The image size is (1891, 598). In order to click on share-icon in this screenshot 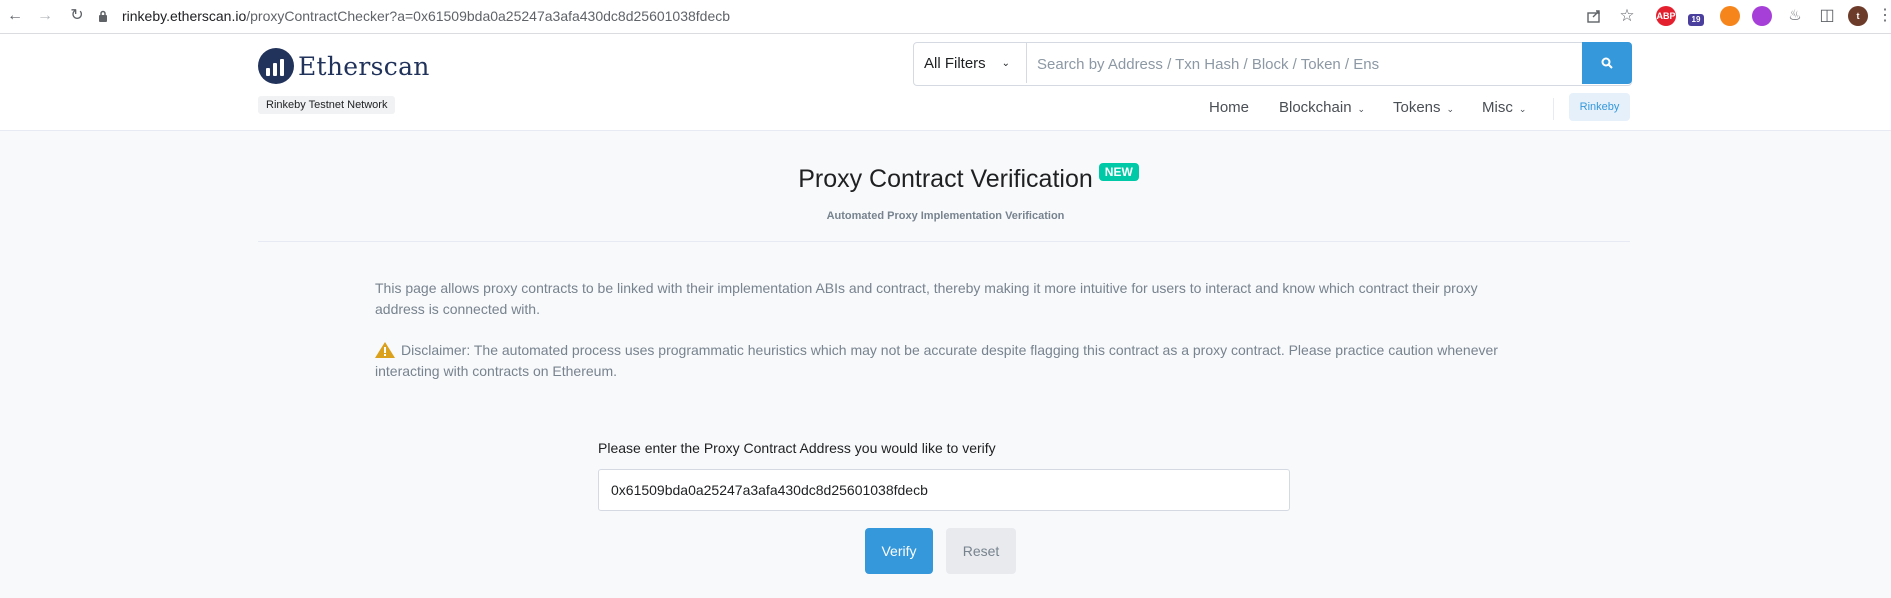, I will do `click(1594, 16)`.